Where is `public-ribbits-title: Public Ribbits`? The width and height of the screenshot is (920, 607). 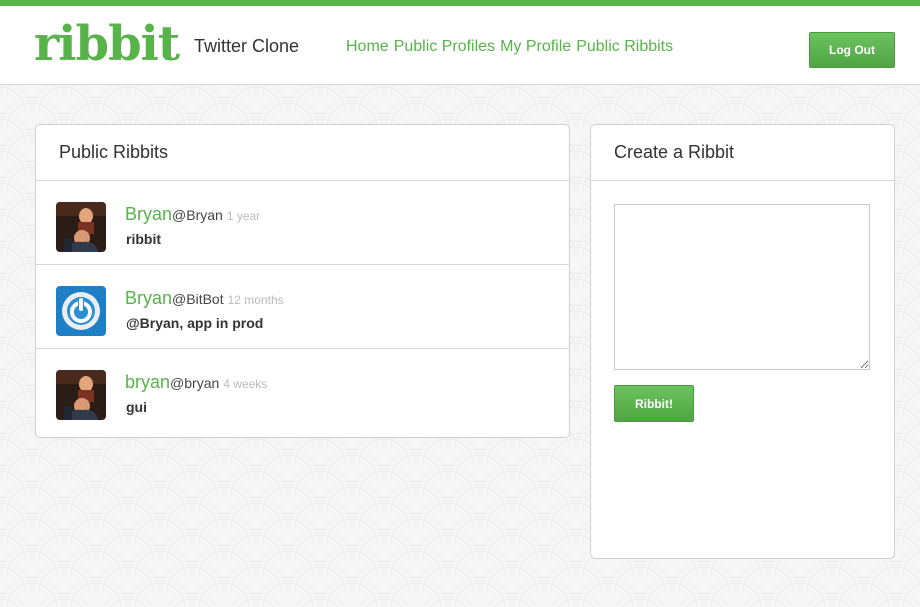
public-ribbits-title: Public Ribbits is located at coordinates (302, 153).